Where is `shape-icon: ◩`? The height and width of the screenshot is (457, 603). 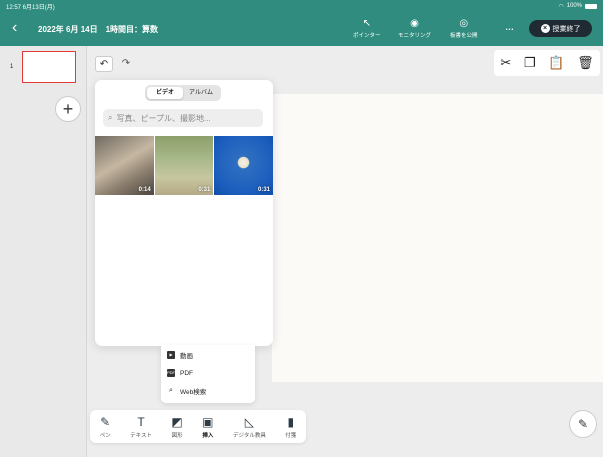
shape-icon: ◩ is located at coordinates (177, 421).